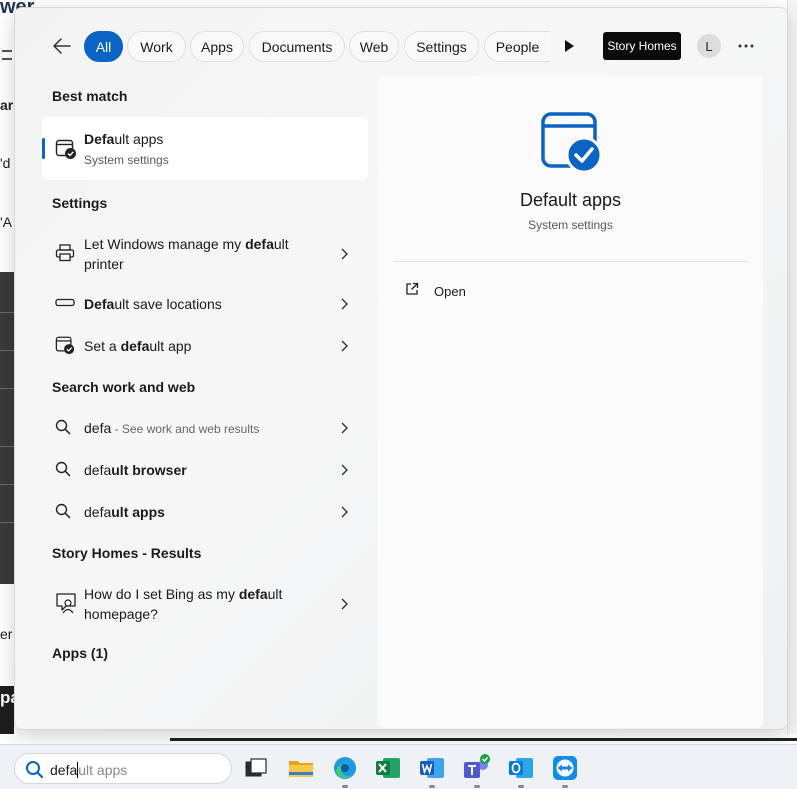  I want to click on search-work-web-heading: Search work and web, so click(124, 387).